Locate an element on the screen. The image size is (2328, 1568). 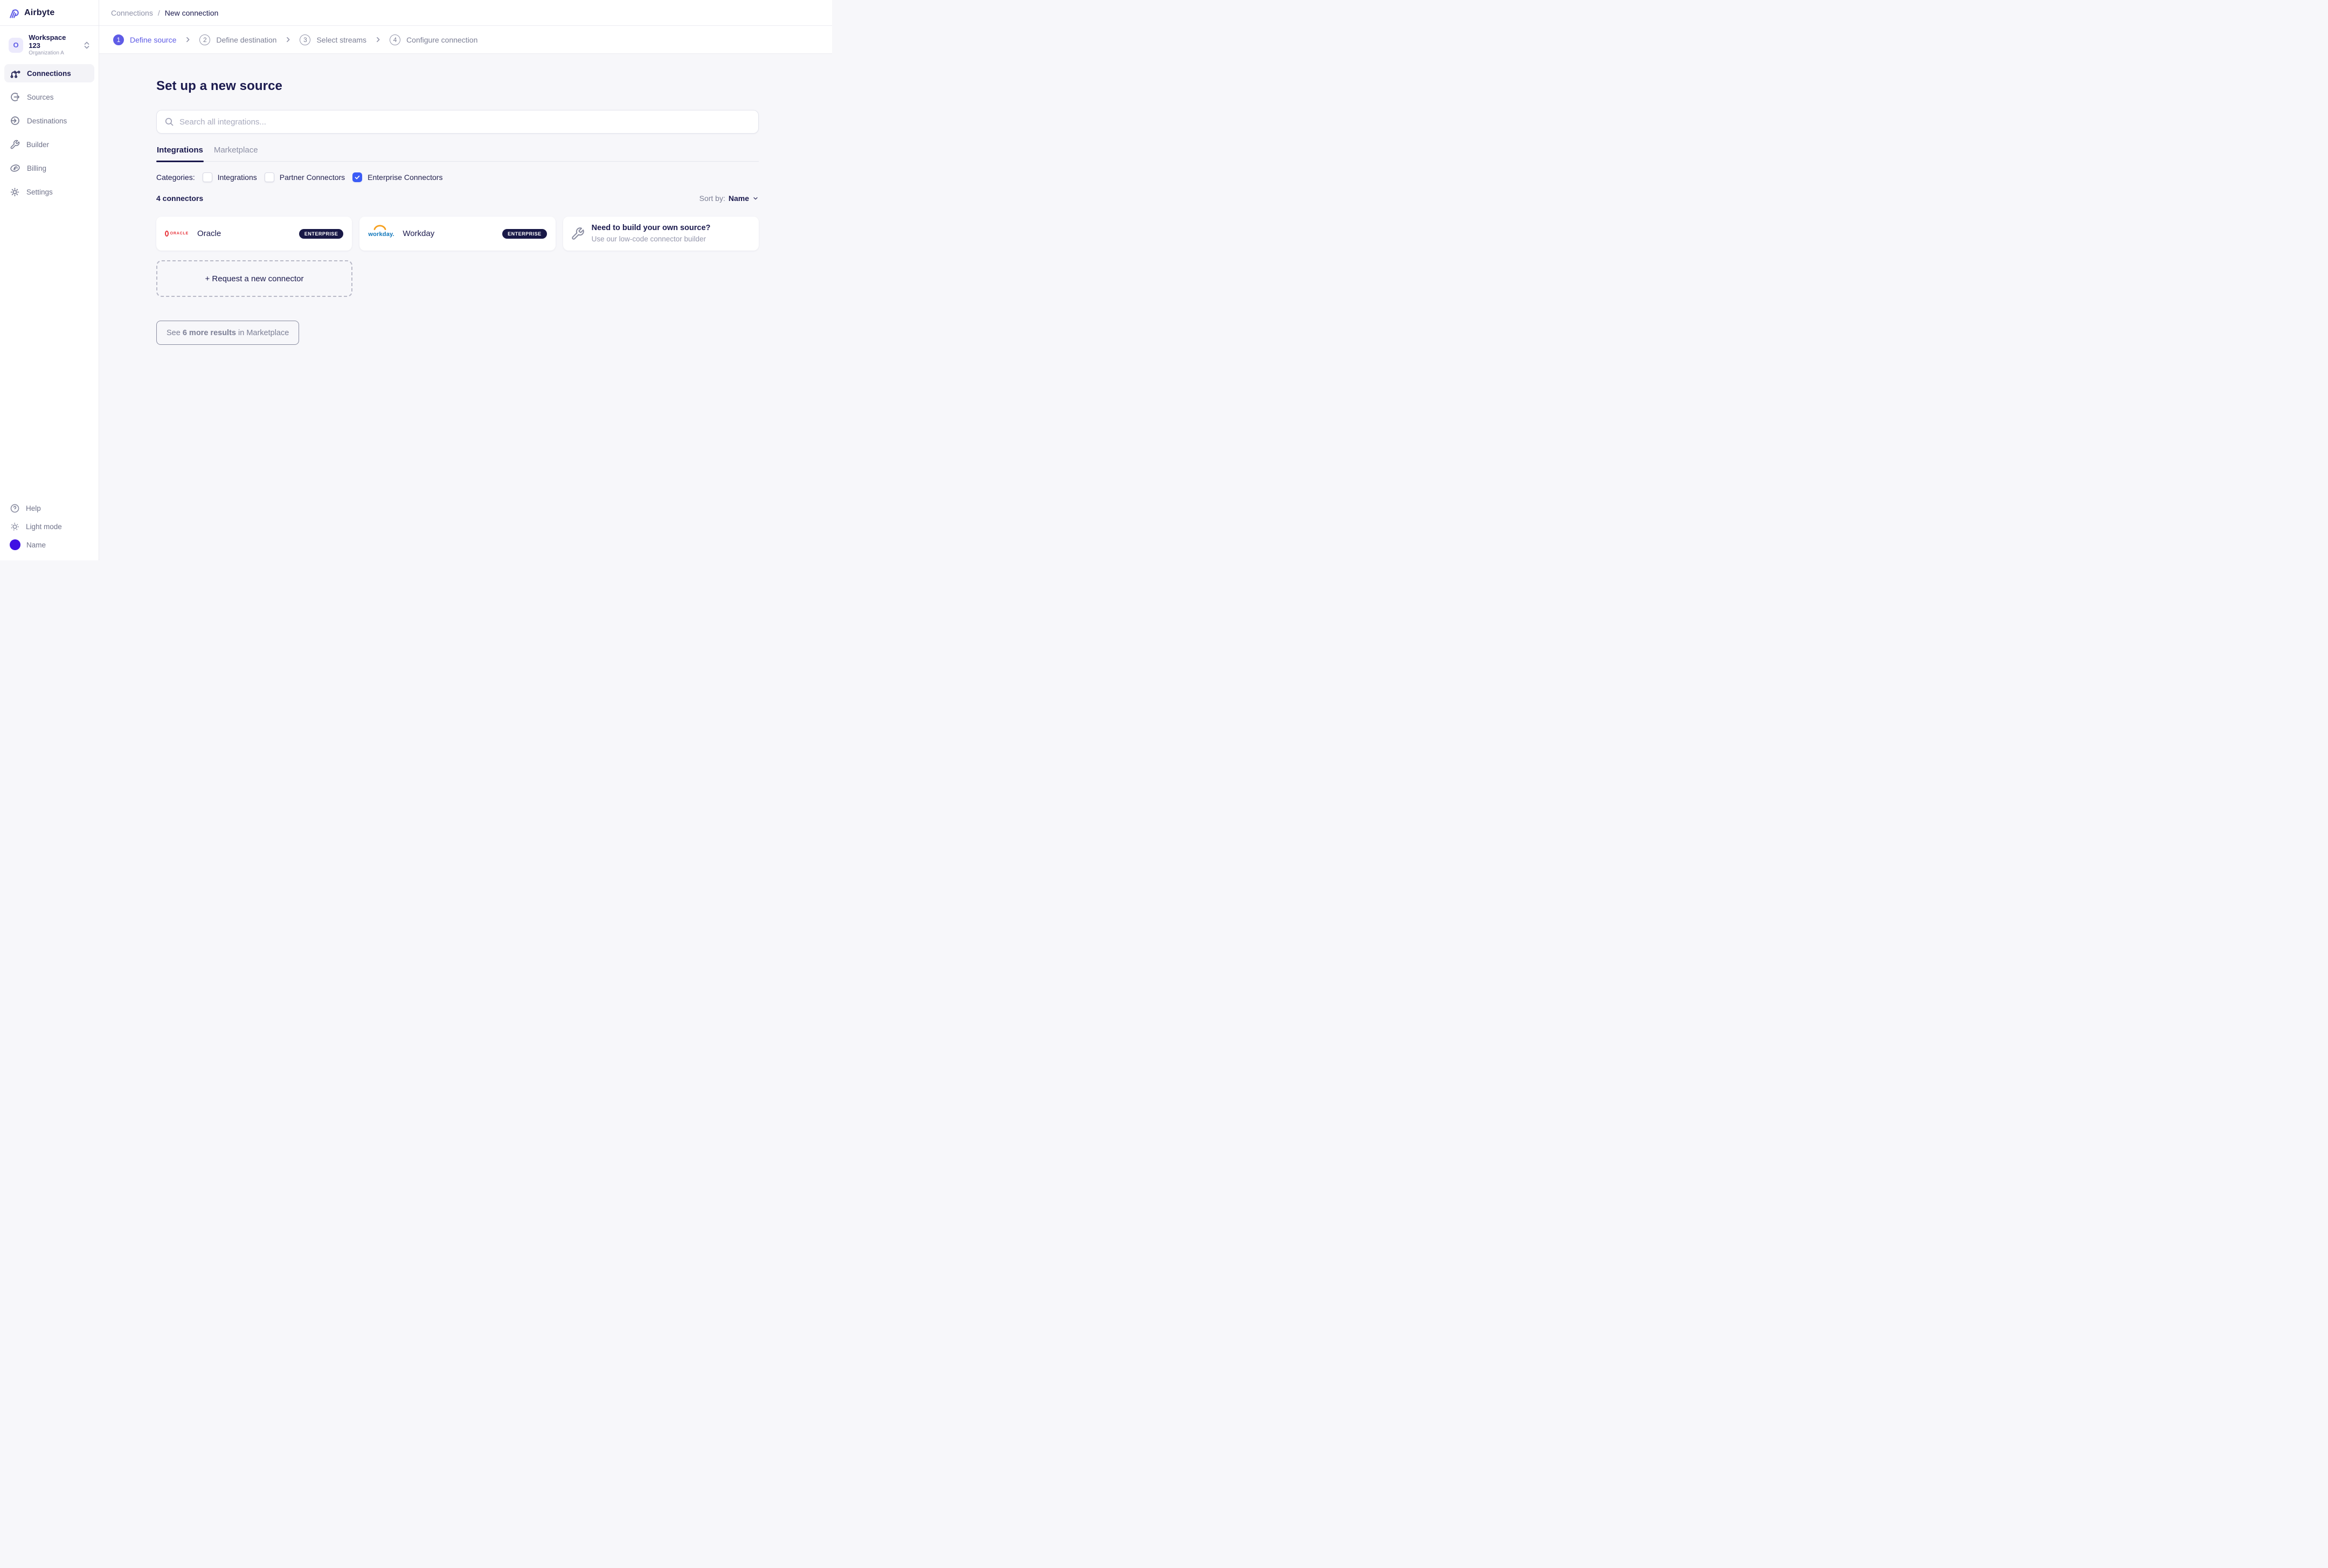
see-more-prefix: See is located at coordinates (175, 332).